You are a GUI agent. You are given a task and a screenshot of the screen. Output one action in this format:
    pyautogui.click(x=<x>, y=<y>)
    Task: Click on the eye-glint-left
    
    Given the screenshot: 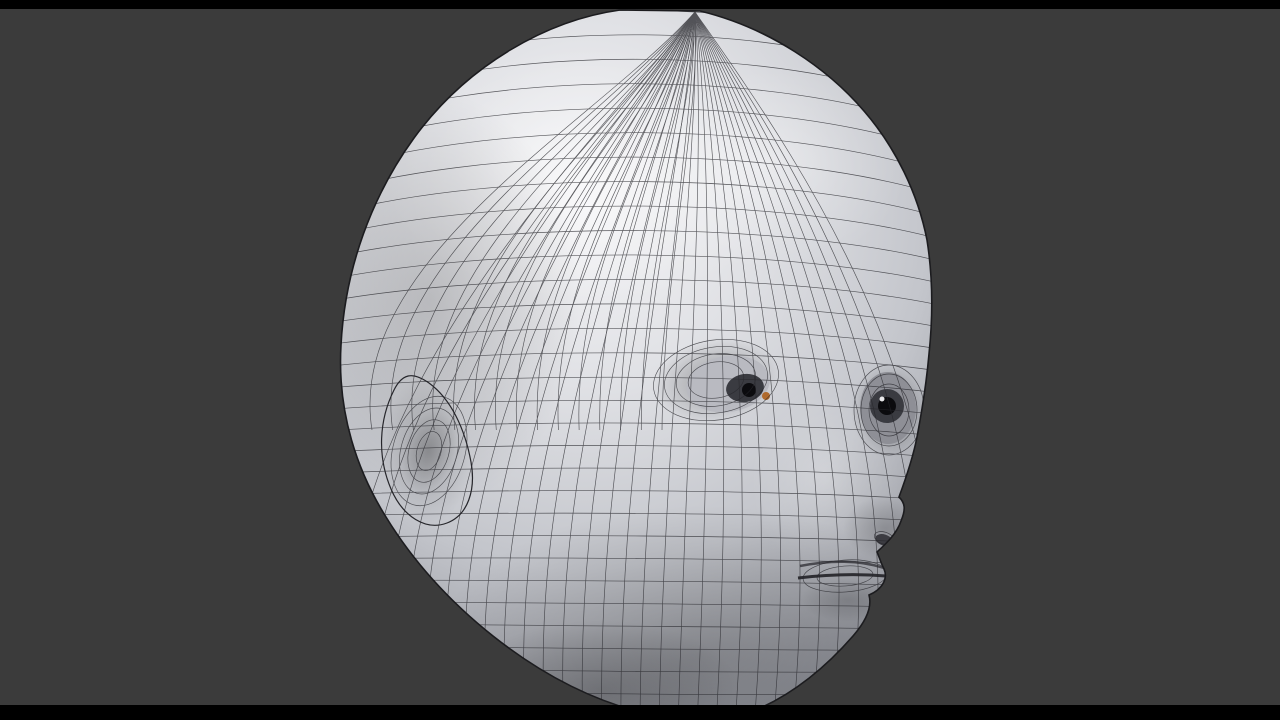 What is the action you would take?
    pyautogui.click(x=766, y=396)
    